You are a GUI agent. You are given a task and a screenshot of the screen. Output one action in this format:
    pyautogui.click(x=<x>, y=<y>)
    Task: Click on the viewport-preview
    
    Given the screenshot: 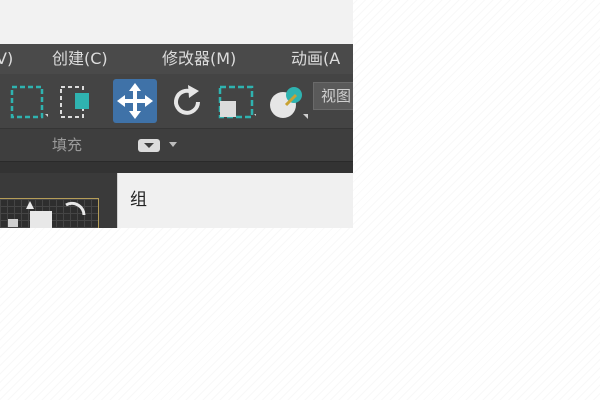 What is the action you would take?
    pyautogui.click(x=49, y=213)
    